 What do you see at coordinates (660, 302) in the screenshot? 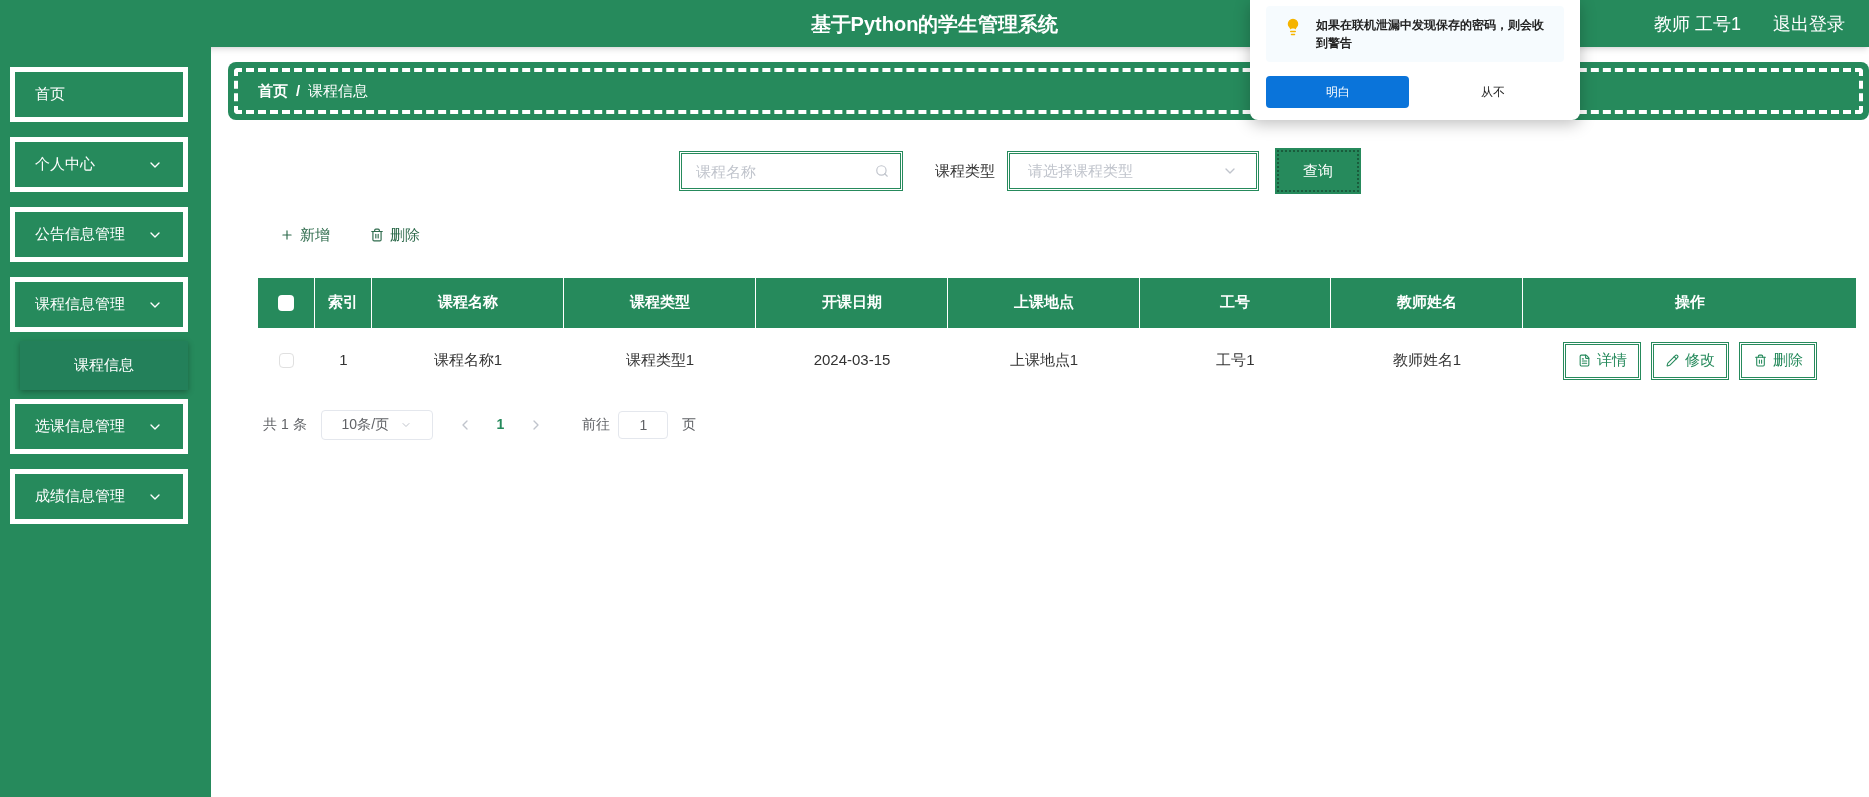
I see `column-header: 课程类型` at bounding box center [660, 302].